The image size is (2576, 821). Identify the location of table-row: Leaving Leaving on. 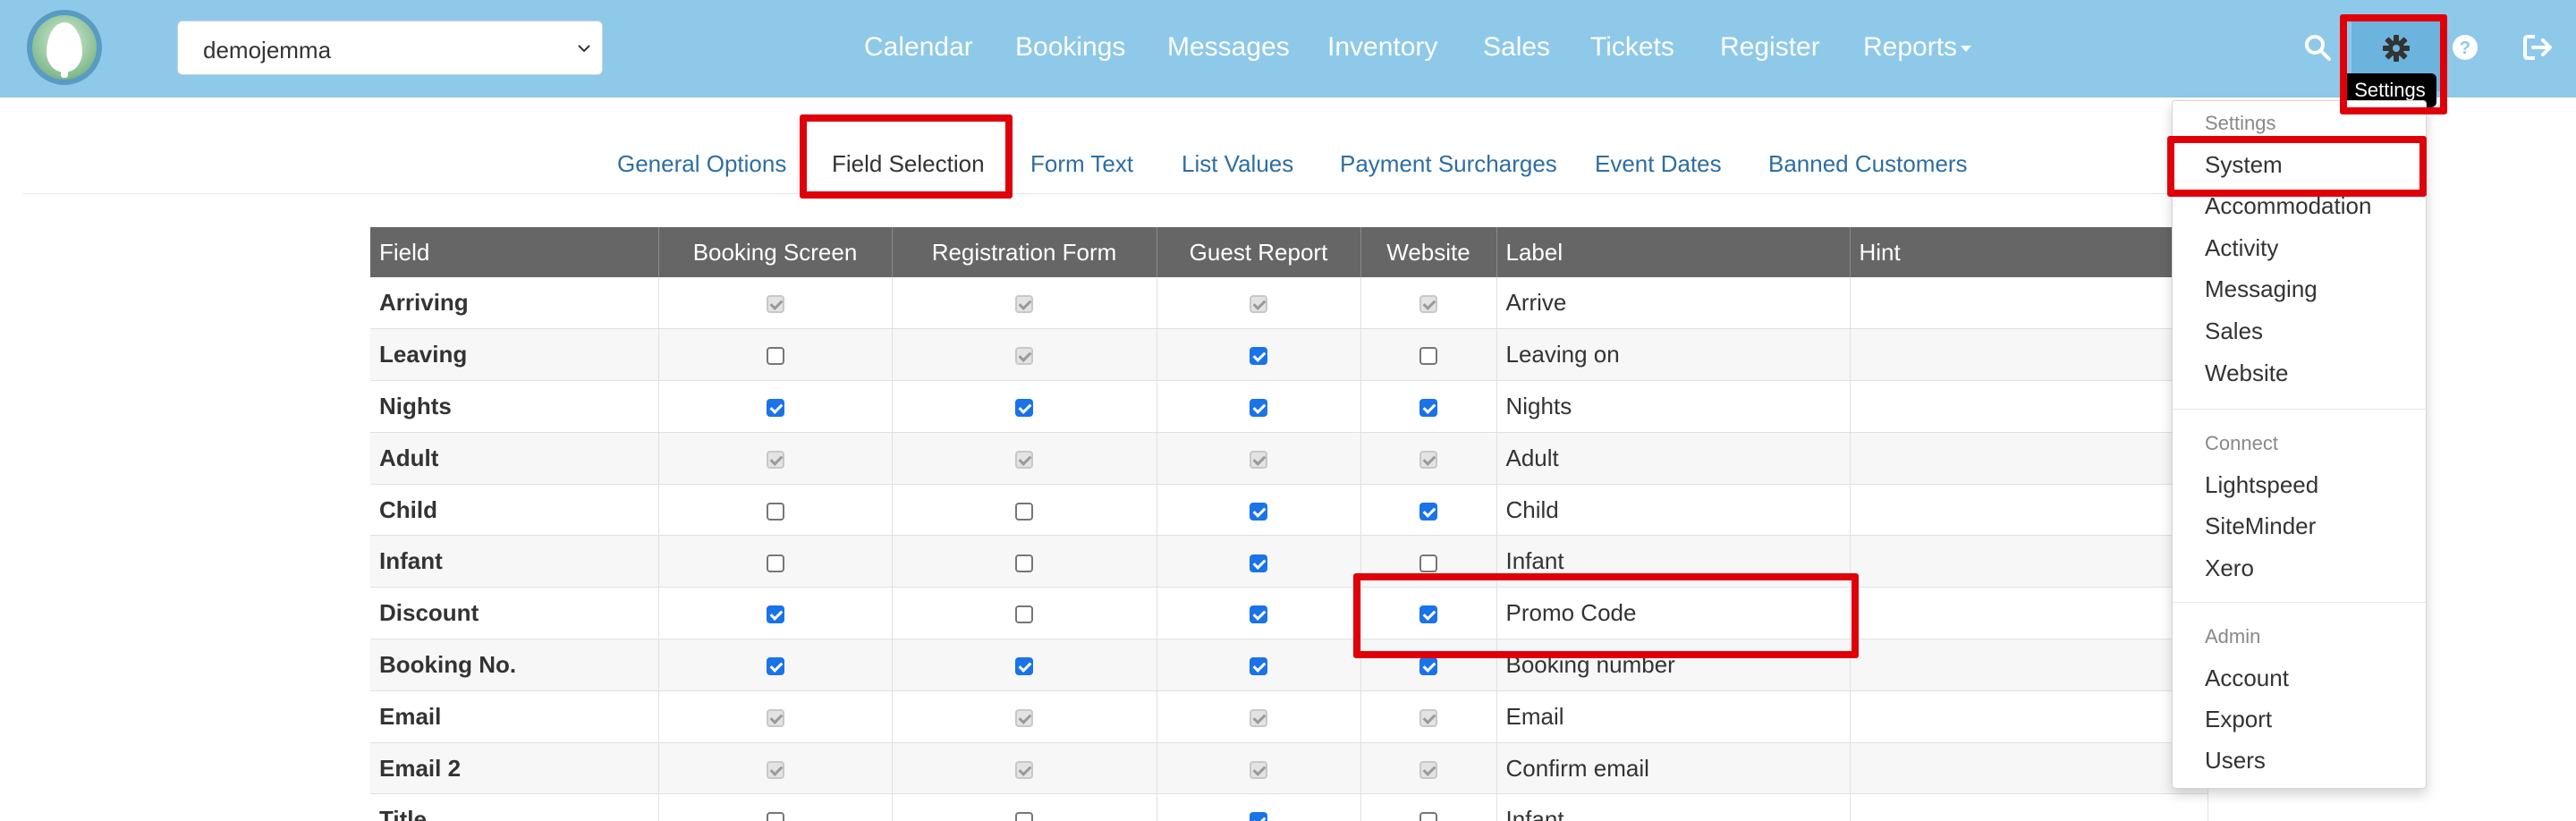
(1289, 355).